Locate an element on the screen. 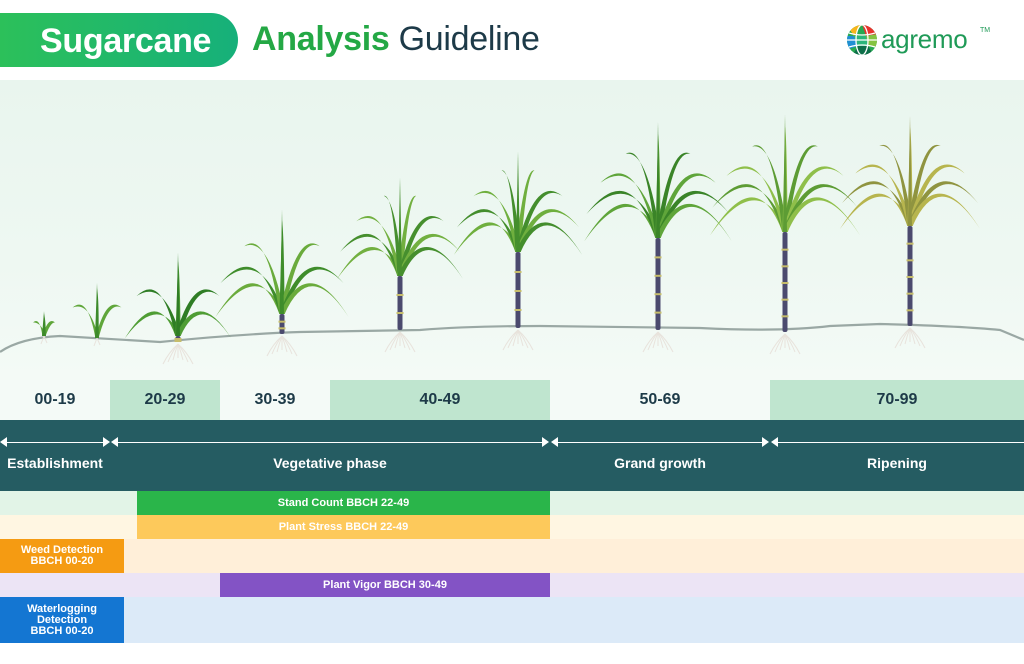 The image size is (1024, 664). bbch-ranges-row: 00-19 20-29 30-39 40-49 50-69 70-99 is located at coordinates (512, 400).